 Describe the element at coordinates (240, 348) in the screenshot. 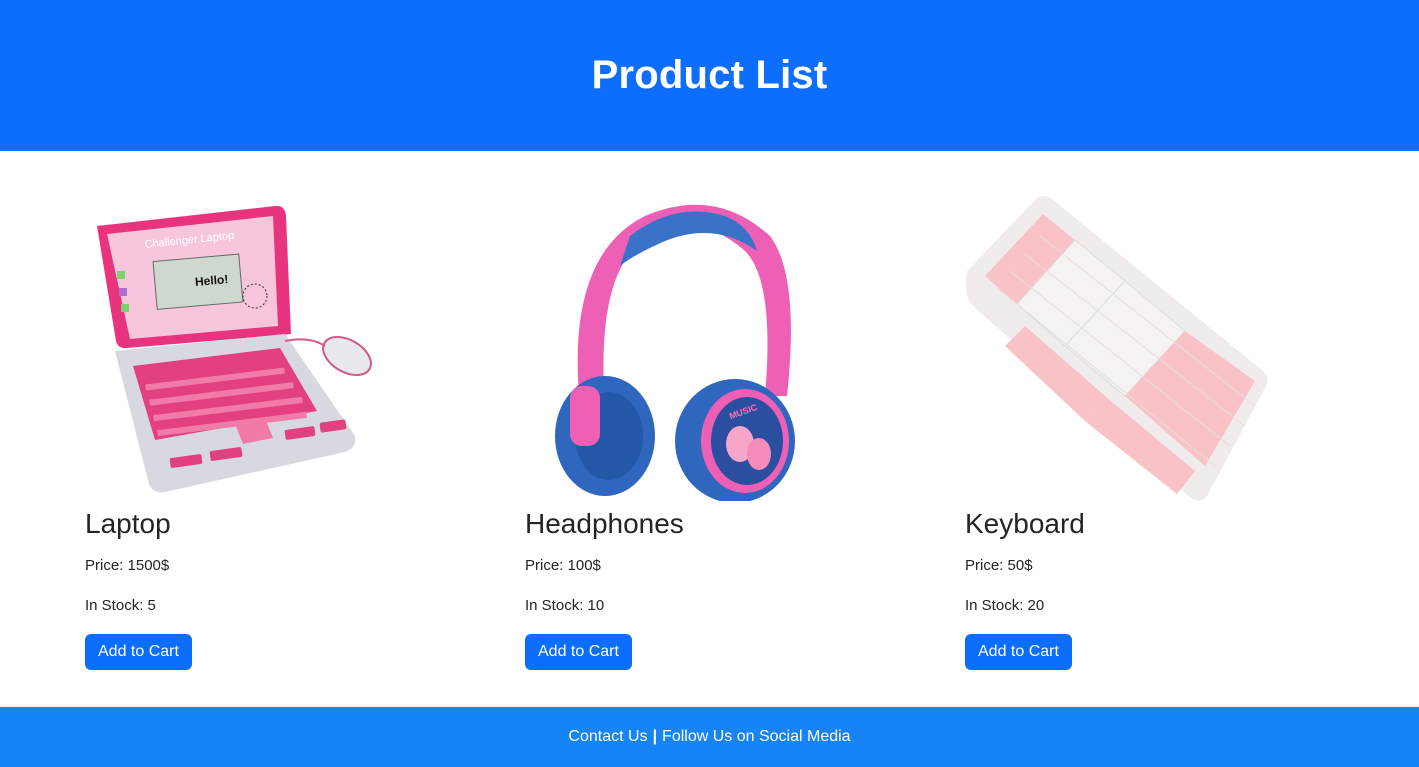

I see `laptop-image: Challenger Laptop Hello!` at that location.